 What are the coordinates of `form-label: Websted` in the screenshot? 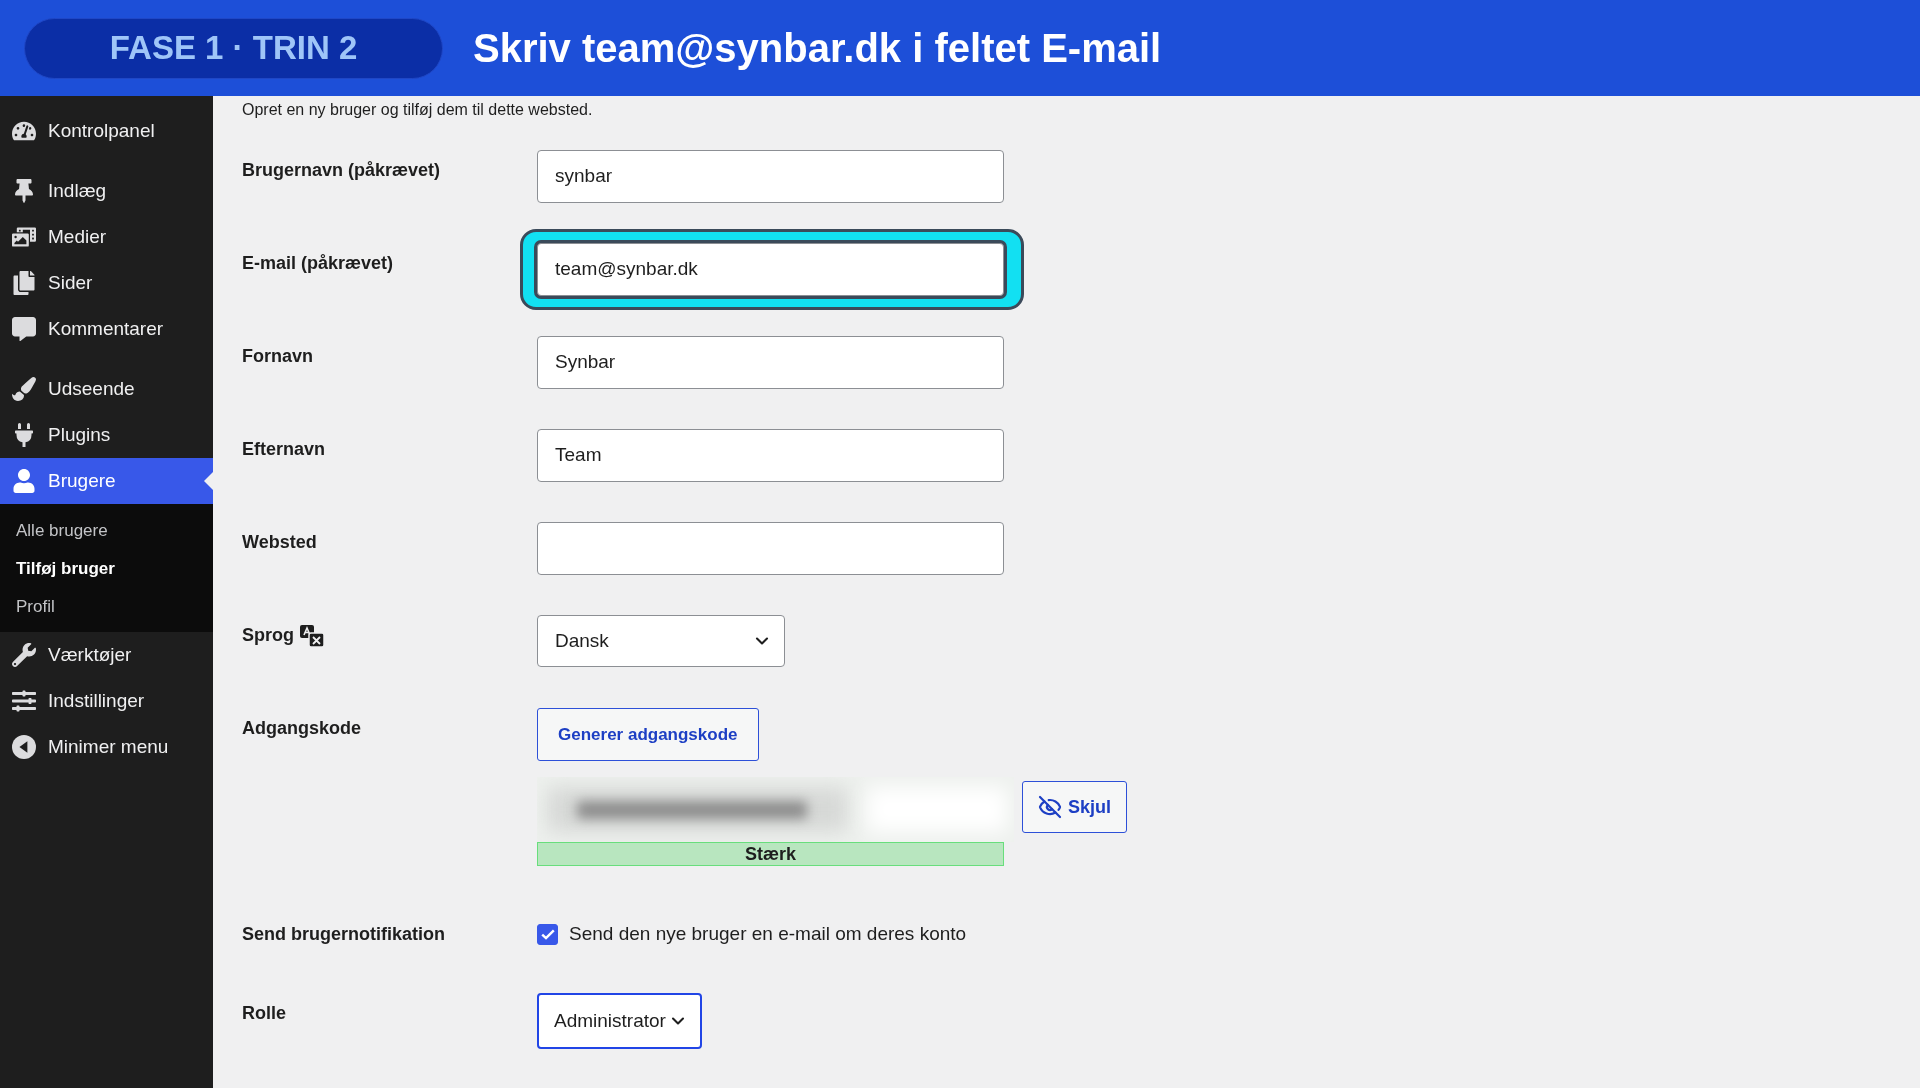 It's located at (279, 542).